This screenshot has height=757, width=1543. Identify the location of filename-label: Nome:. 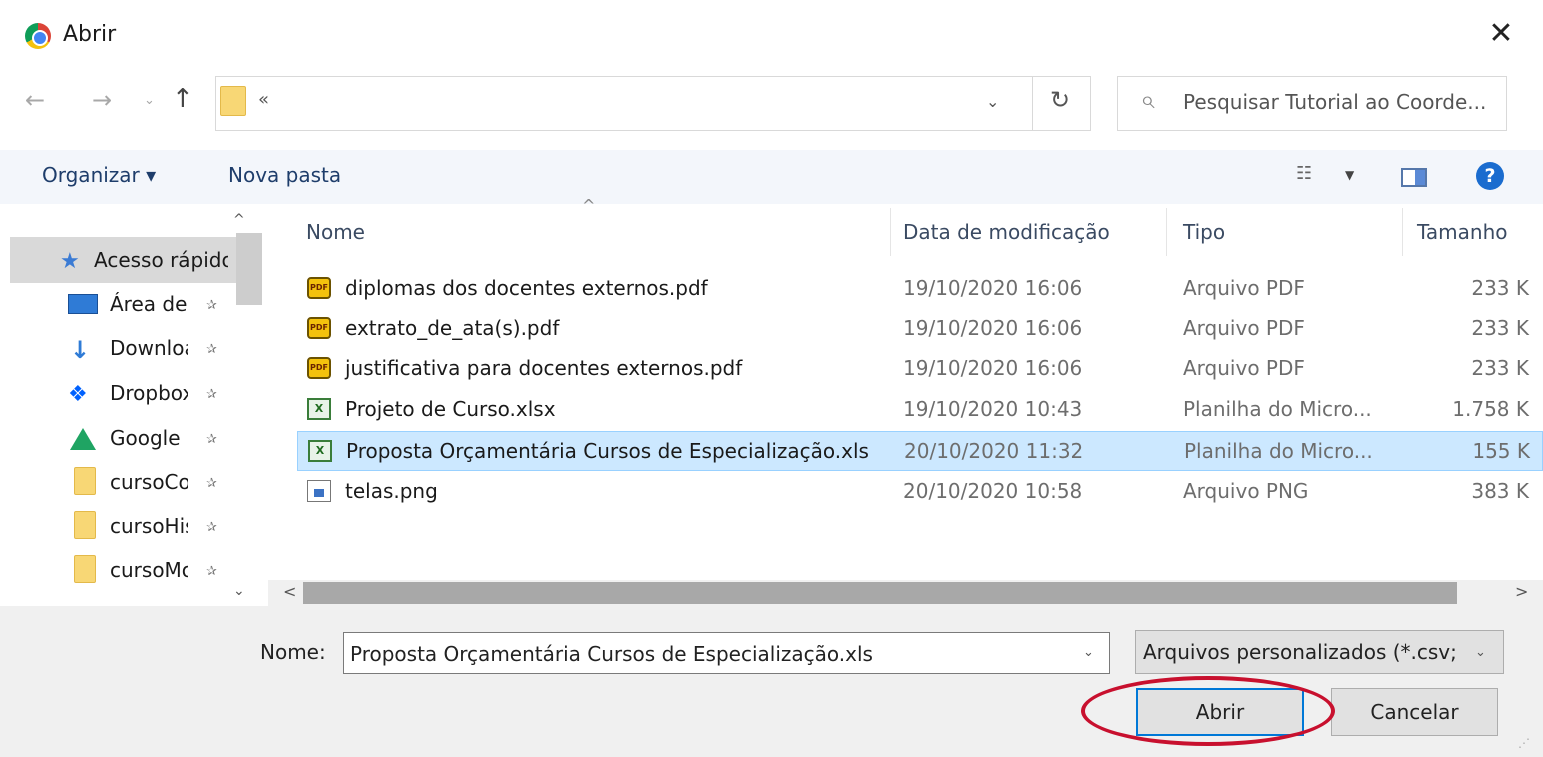
(293, 652).